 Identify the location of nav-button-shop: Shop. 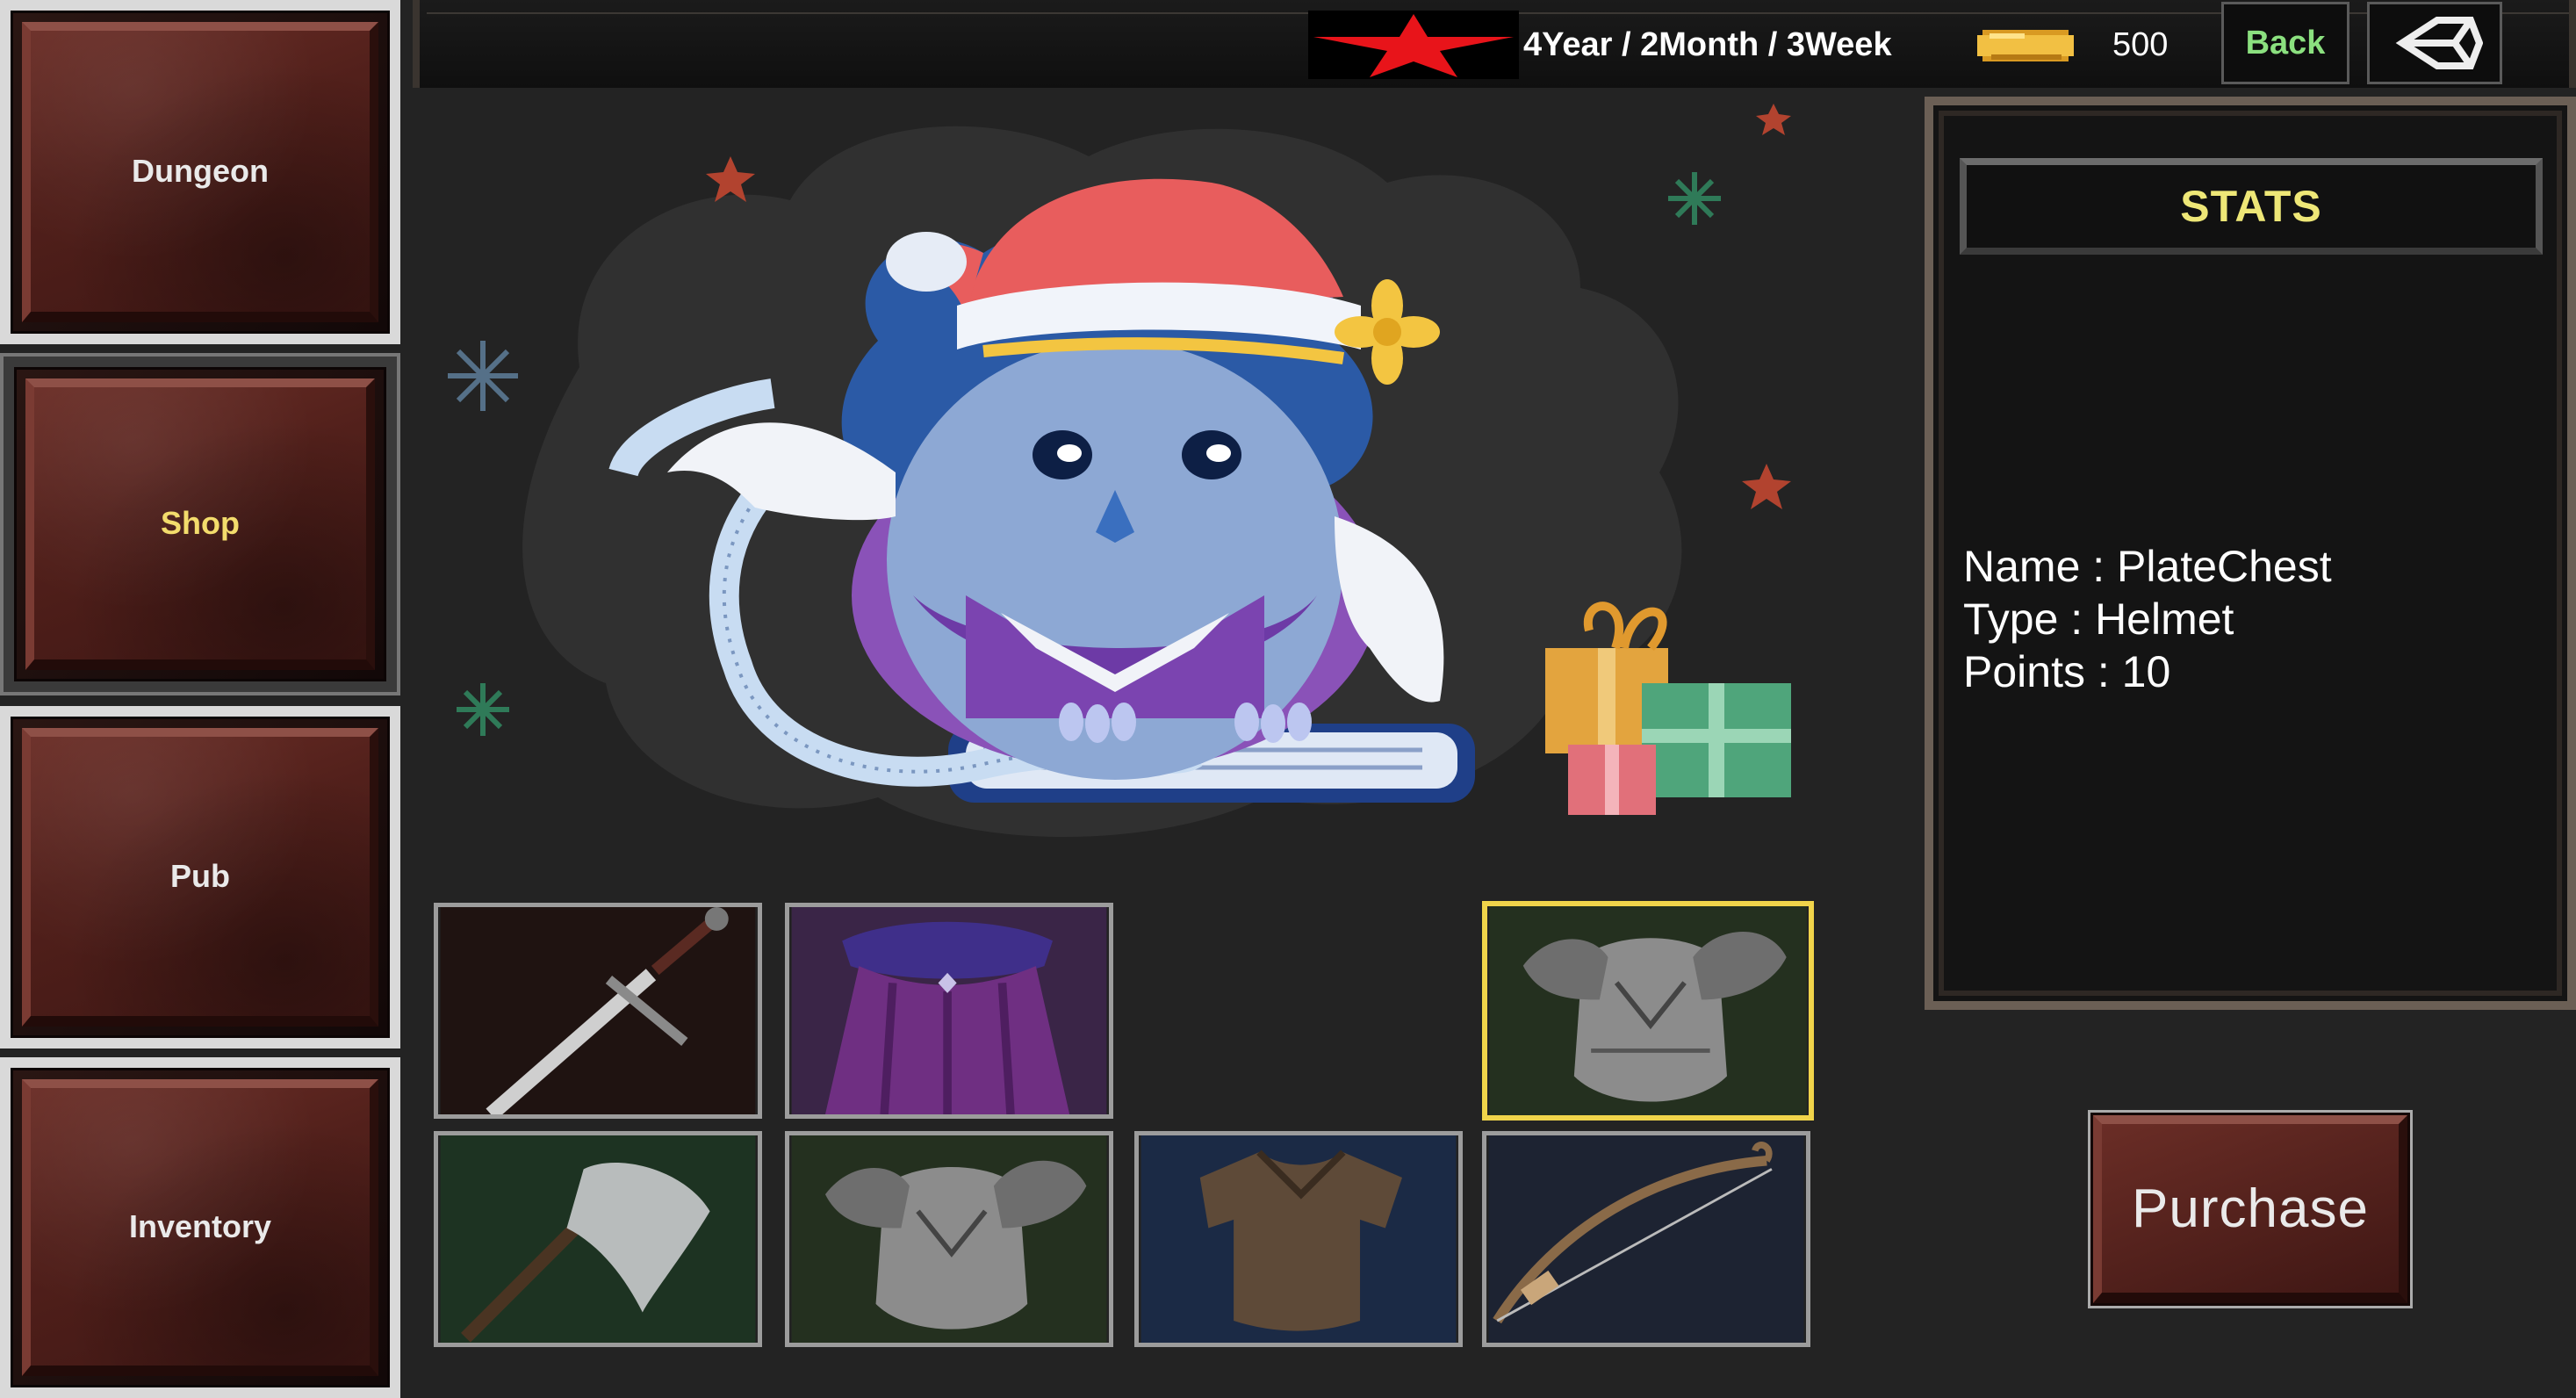
(200, 524).